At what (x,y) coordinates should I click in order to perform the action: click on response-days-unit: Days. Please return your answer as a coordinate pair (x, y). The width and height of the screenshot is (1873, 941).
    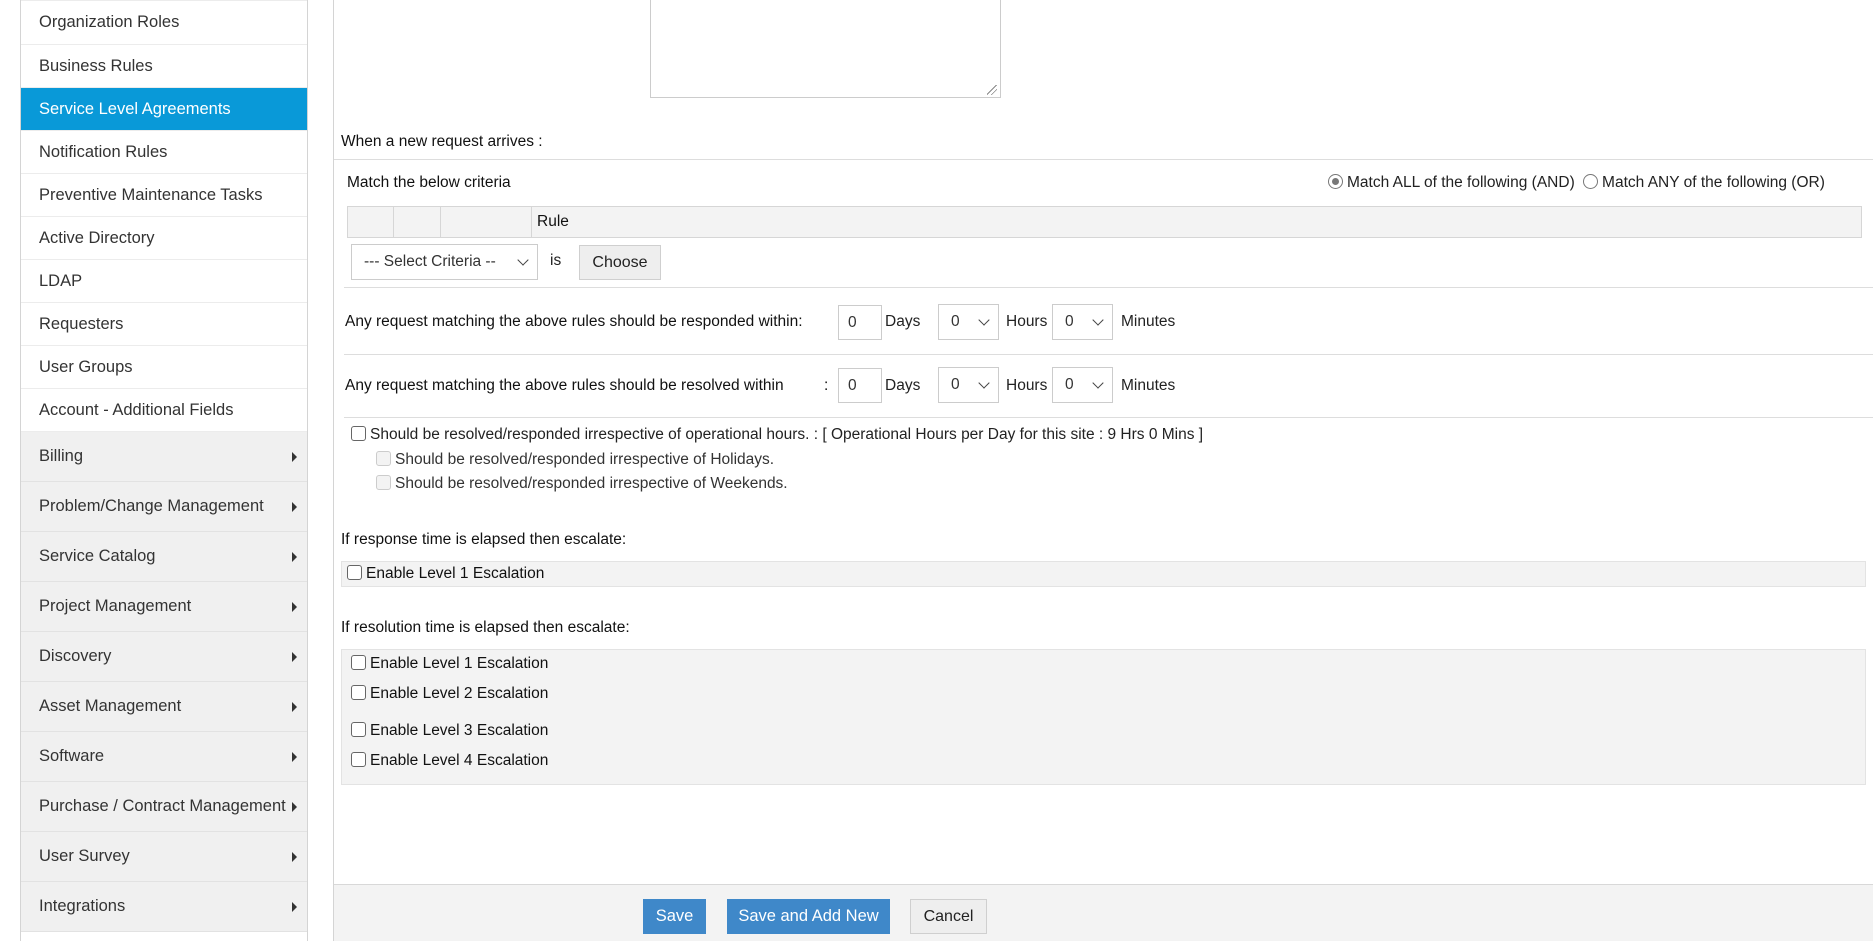
    Looking at the image, I should click on (903, 321).